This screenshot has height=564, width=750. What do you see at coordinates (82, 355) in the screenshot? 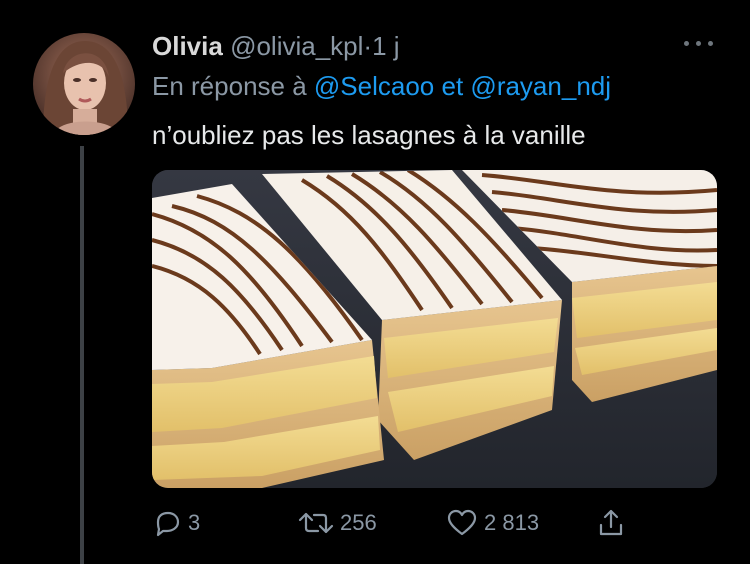
I see `thread-line` at bounding box center [82, 355].